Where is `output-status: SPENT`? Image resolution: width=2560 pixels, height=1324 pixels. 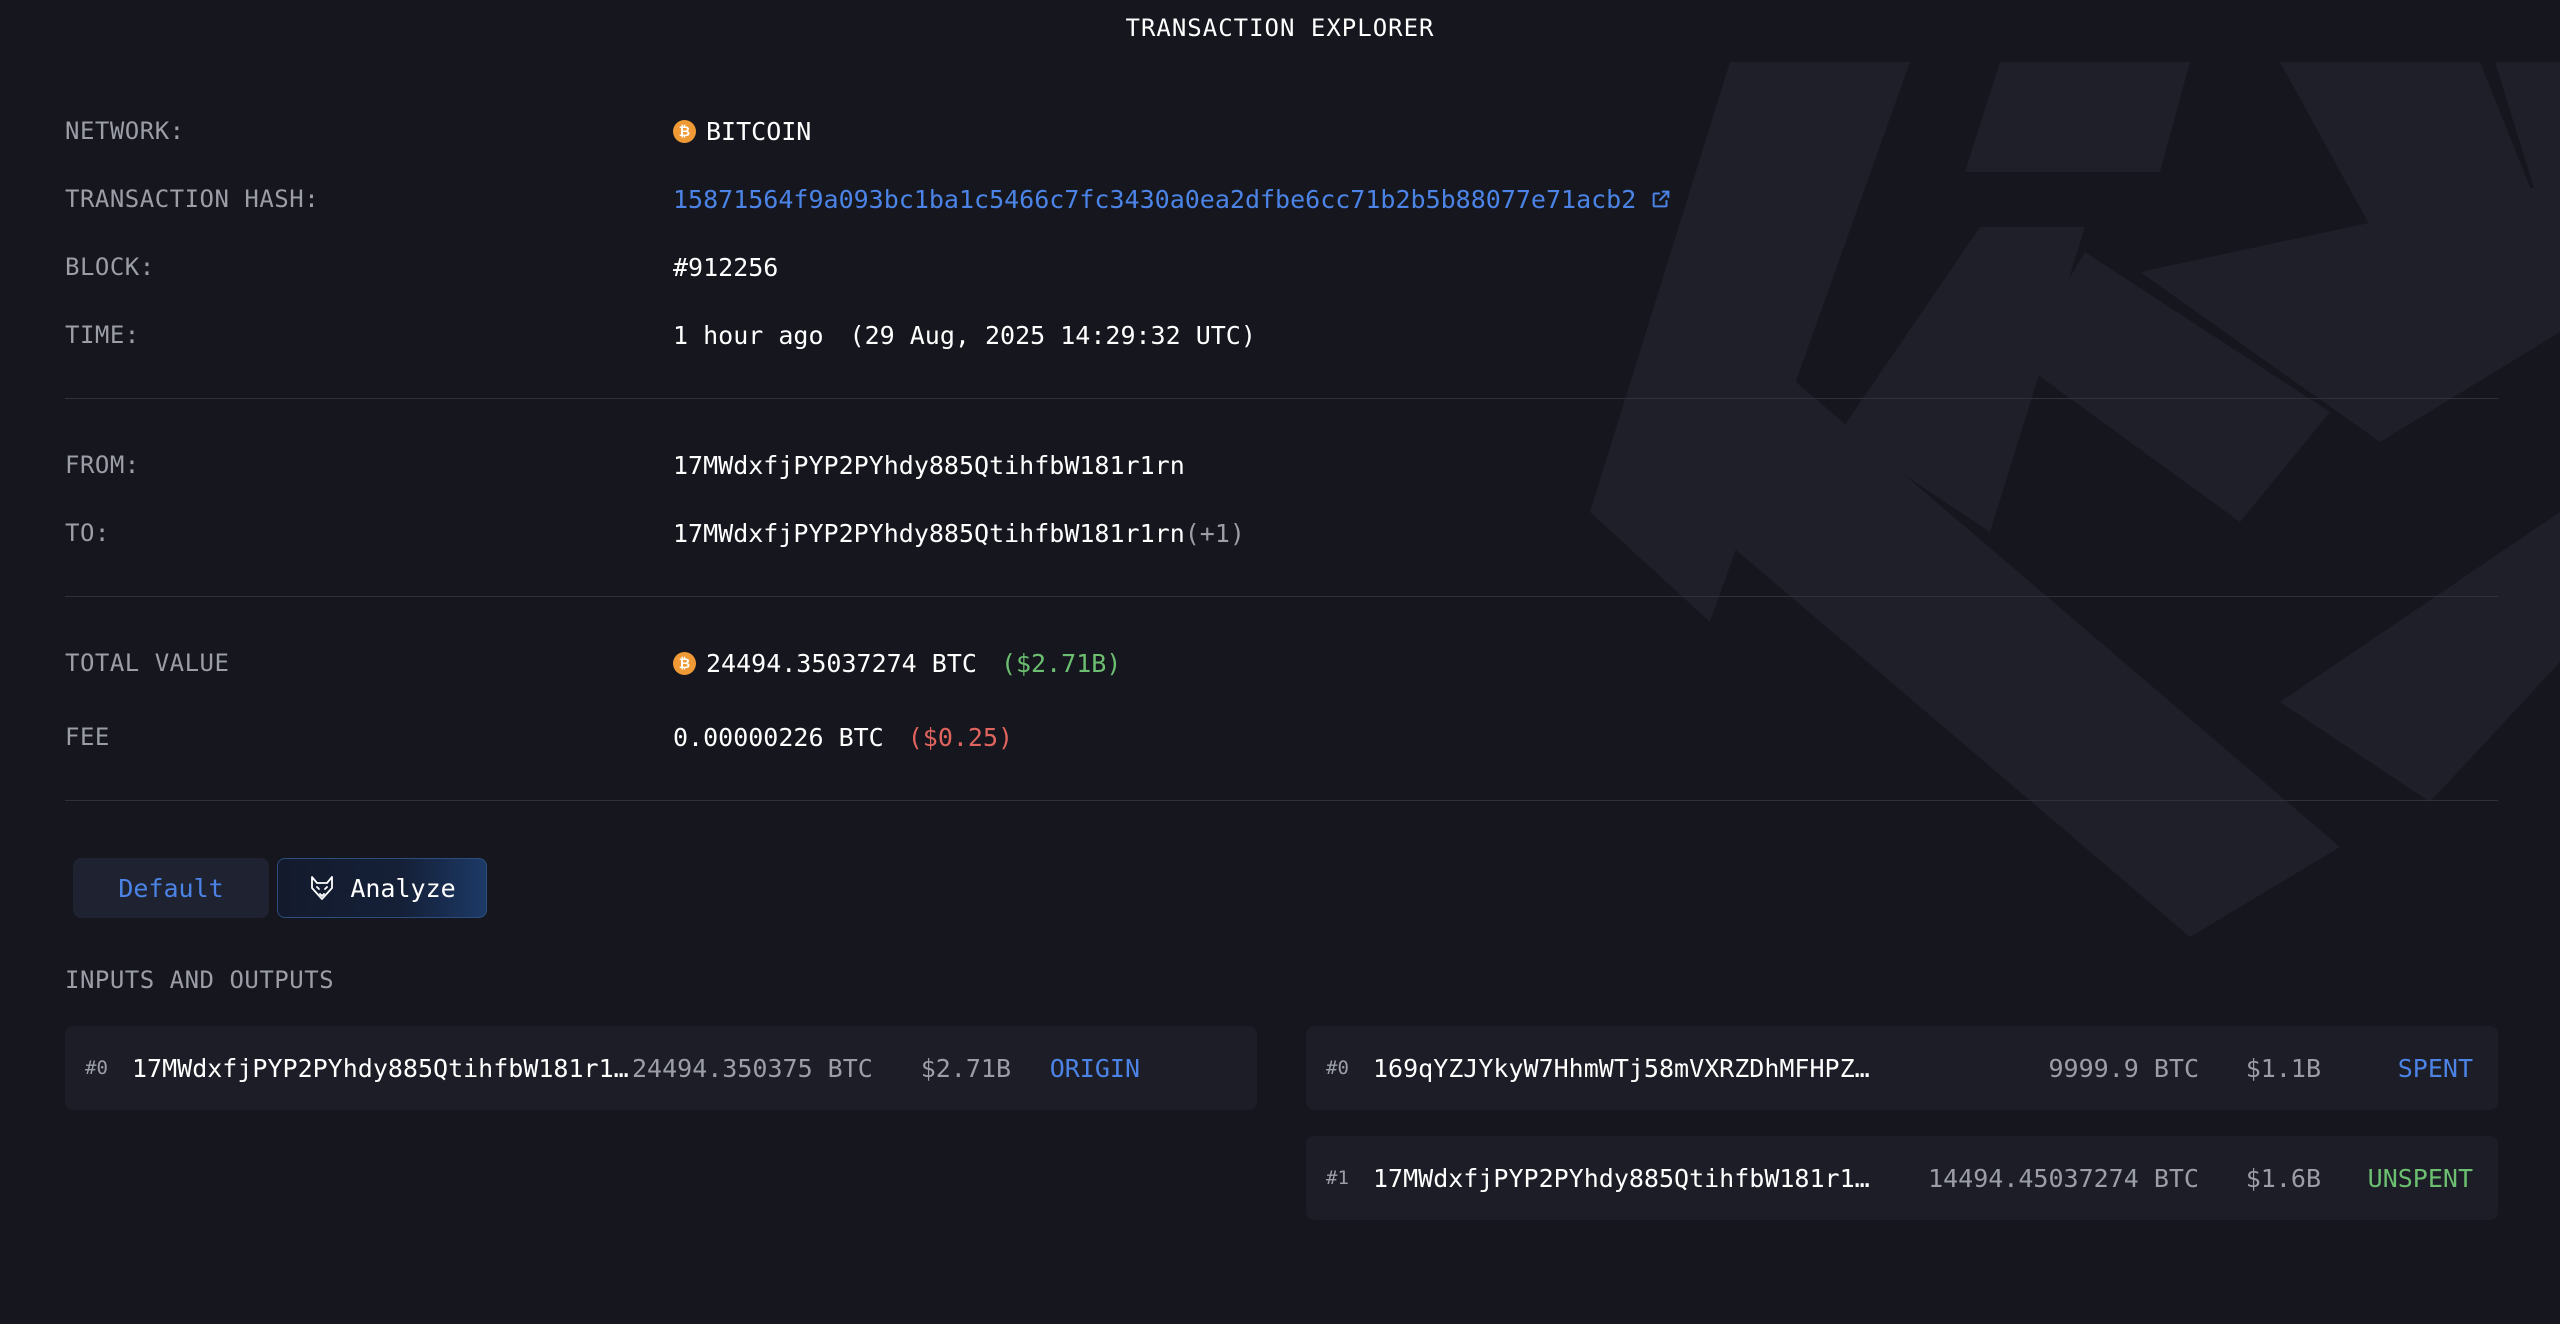
output-status: SPENT is located at coordinates (2435, 1068).